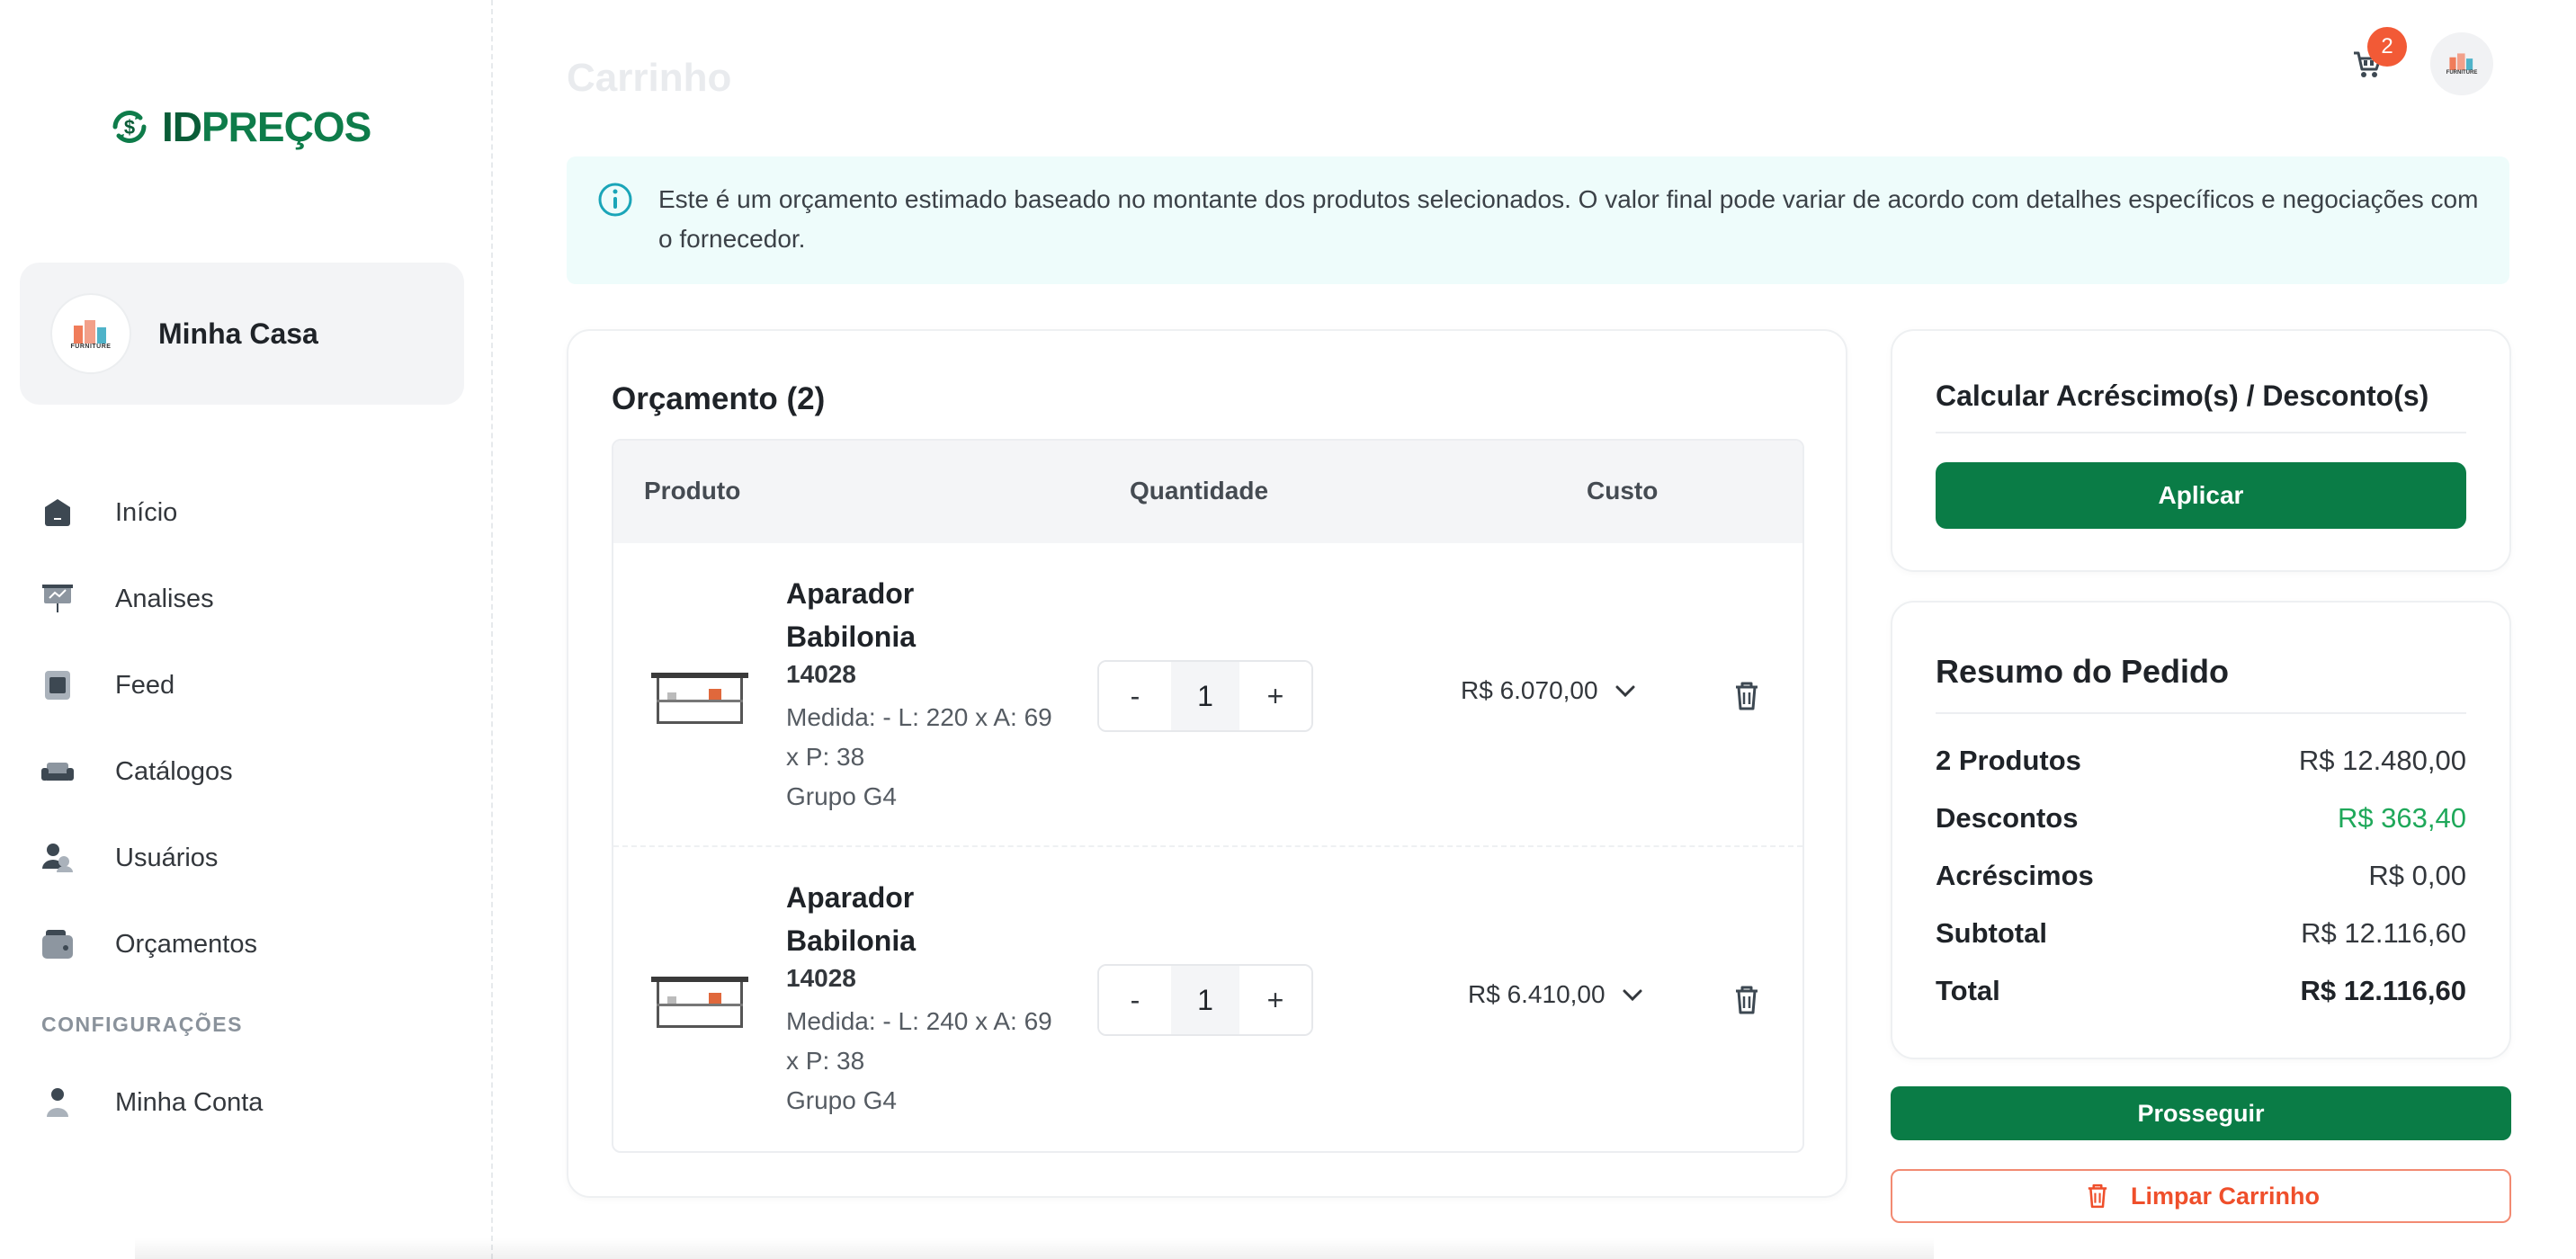  I want to click on proceed-button: Prosseguir, so click(2201, 1113).